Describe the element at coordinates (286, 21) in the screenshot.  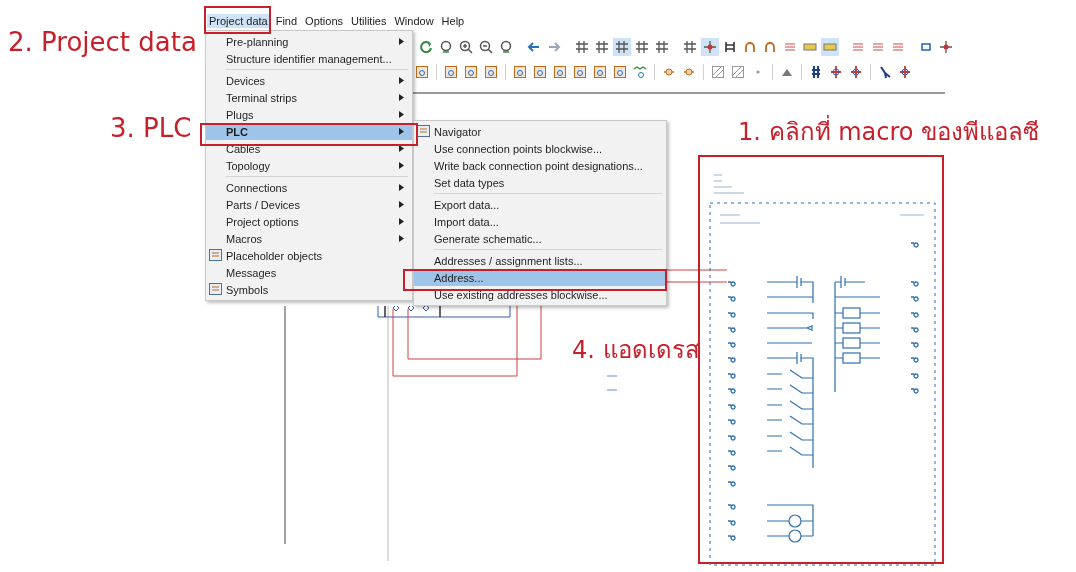
I see `menu-bar-item: Find` at that location.